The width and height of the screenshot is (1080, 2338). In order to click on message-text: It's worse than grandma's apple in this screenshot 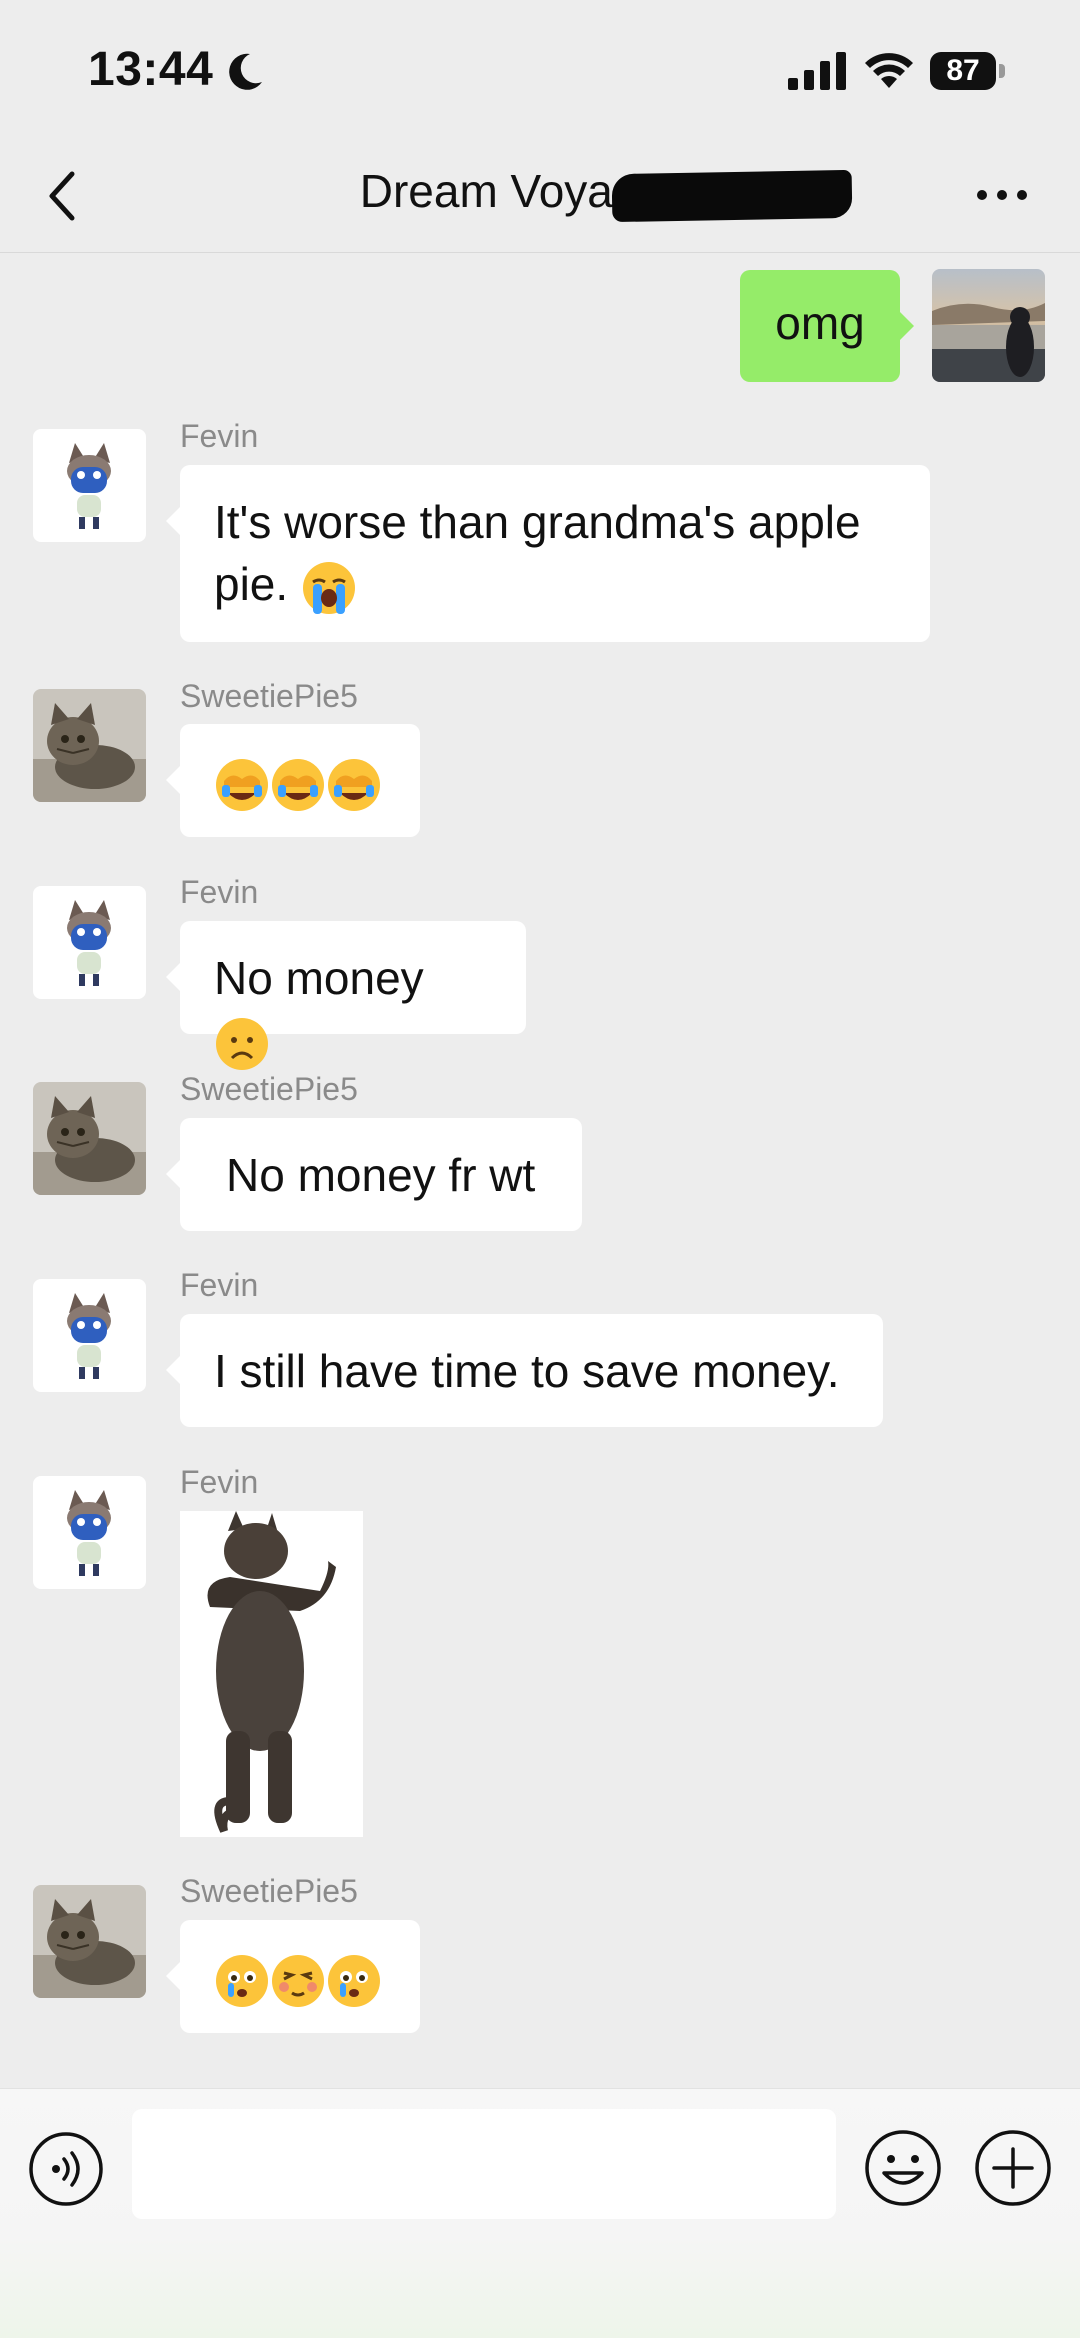, I will do `click(537, 522)`.